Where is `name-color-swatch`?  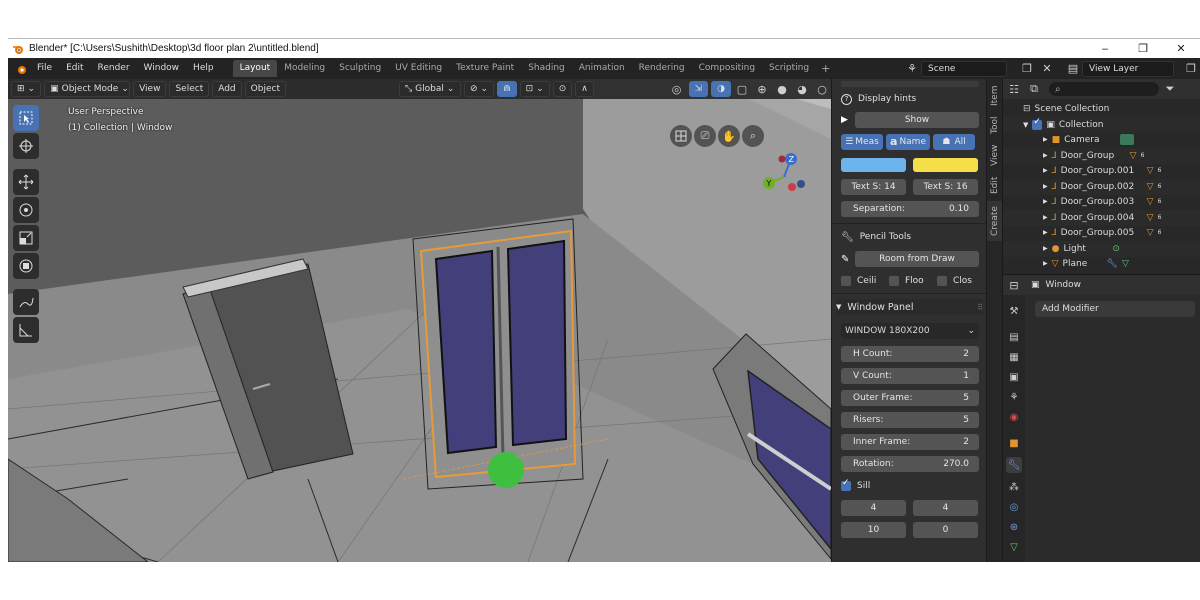
name-color-swatch is located at coordinates (945, 165).